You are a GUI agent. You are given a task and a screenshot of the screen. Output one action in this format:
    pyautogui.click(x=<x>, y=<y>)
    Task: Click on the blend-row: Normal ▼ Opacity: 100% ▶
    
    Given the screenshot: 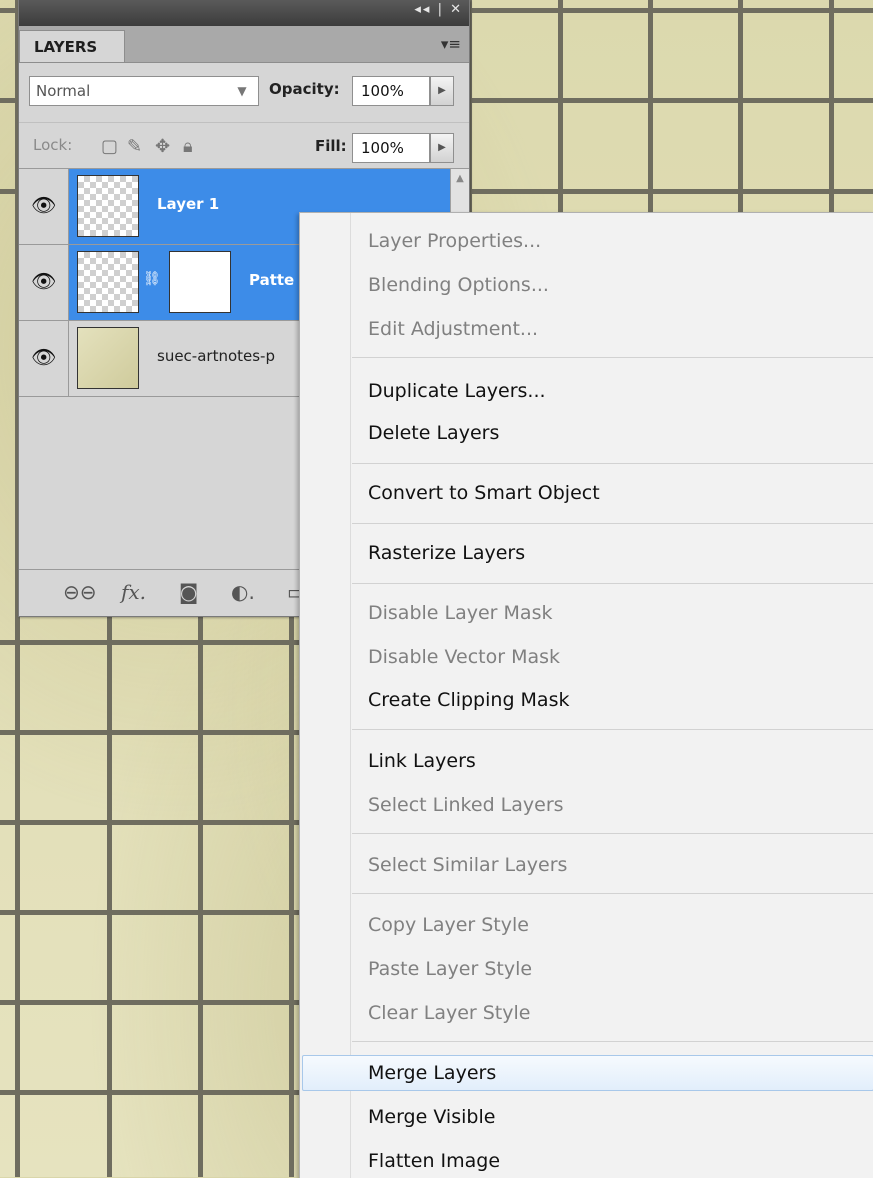 What is the action you would take?
    pyautogui.click(x=244, y=89)
    